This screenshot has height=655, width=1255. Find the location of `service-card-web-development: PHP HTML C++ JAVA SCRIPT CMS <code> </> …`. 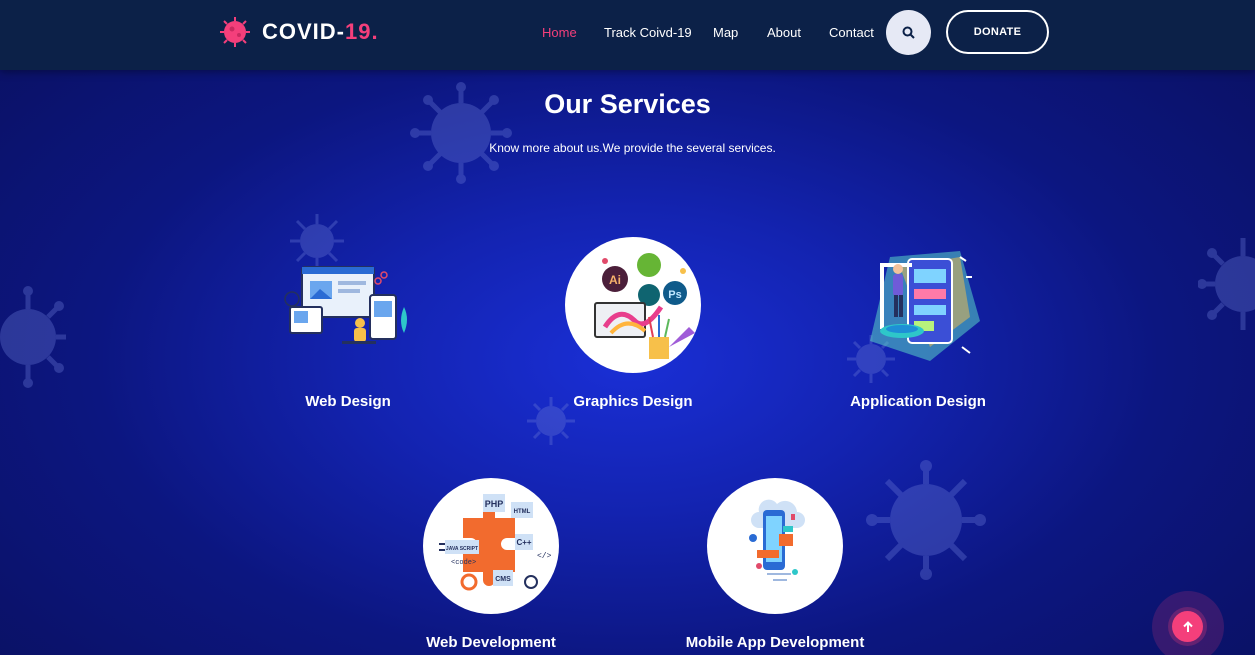

service-card-web-development: PHP HTML C++ JAVA SCRIPT CMS <code> </> … is located at coordinates (491, 564).